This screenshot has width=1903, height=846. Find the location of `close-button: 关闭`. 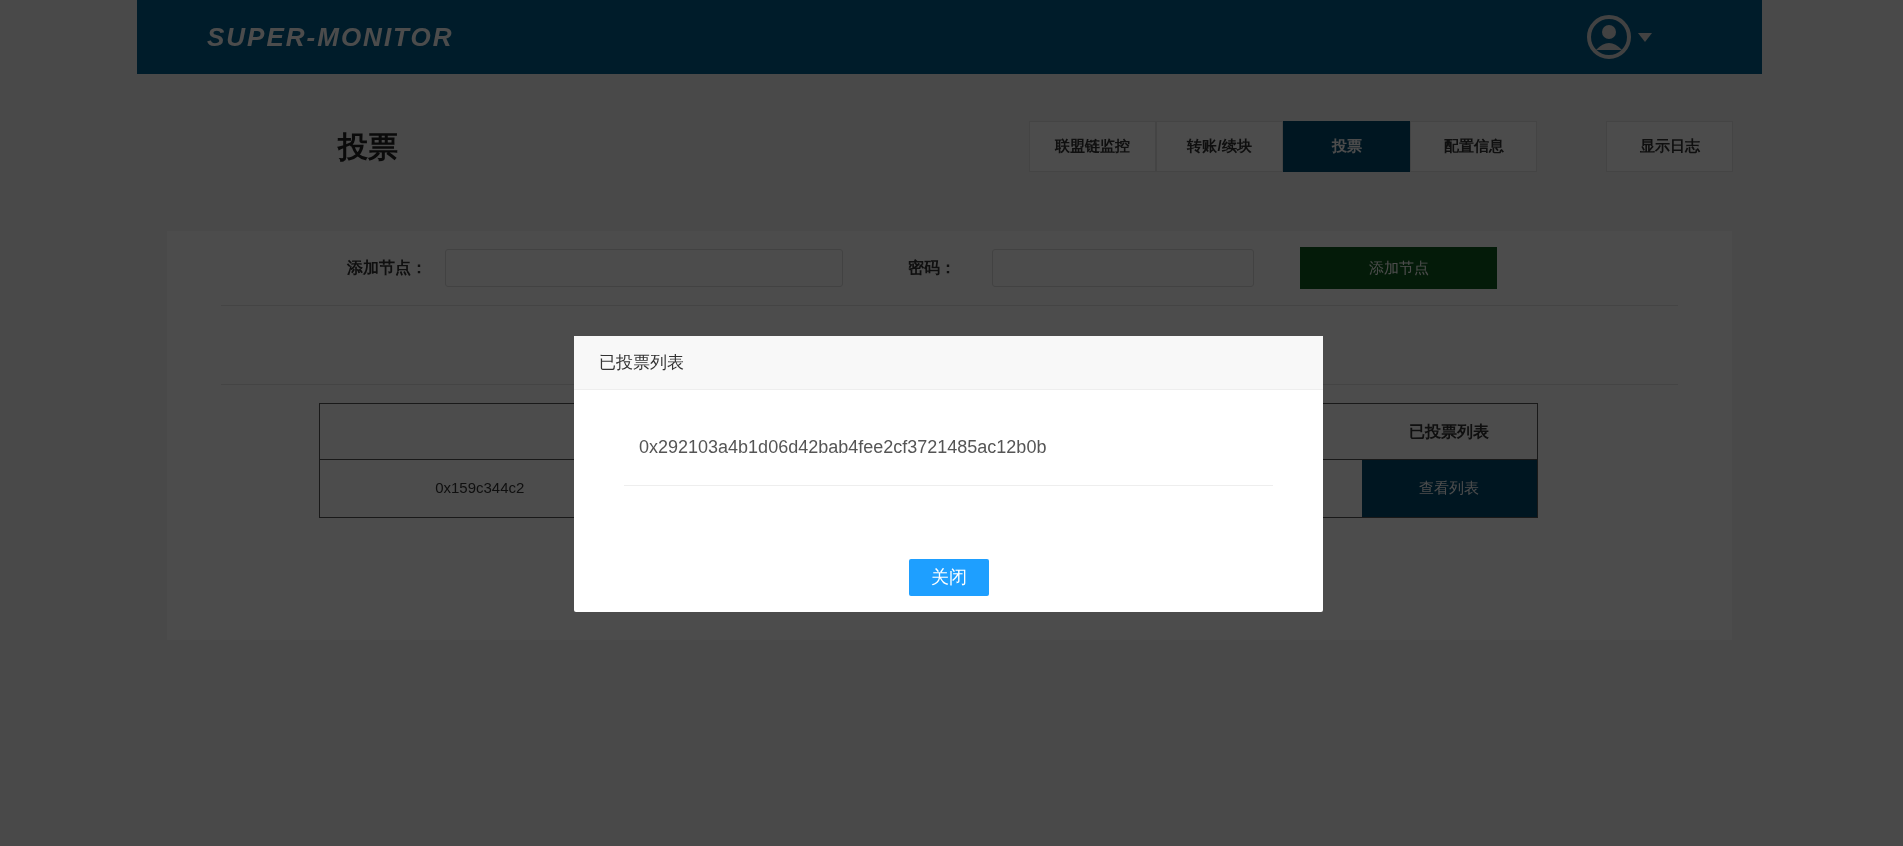

close-button: 关闭 is located at coordinates (948, 577).